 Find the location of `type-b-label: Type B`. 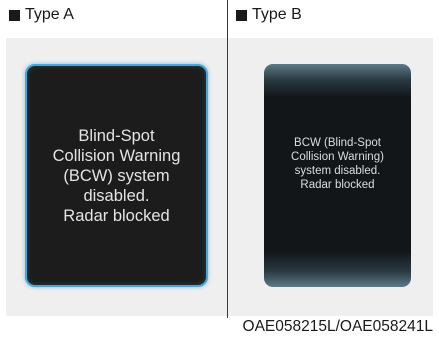

type-b-label: Type B is located at coordinates (277, 14).